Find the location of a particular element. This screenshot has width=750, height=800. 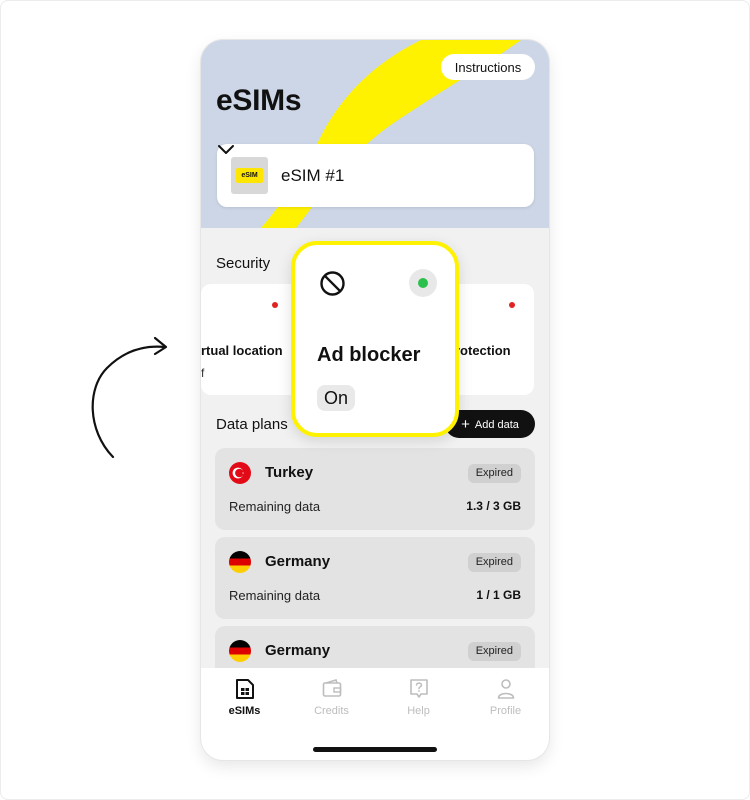

plan-country: Turkey is located at coordinates (289, 472).